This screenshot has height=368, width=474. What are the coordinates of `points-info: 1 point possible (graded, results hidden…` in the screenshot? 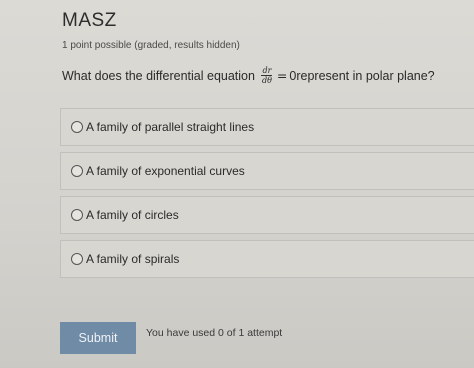 It's located at (151, 45).